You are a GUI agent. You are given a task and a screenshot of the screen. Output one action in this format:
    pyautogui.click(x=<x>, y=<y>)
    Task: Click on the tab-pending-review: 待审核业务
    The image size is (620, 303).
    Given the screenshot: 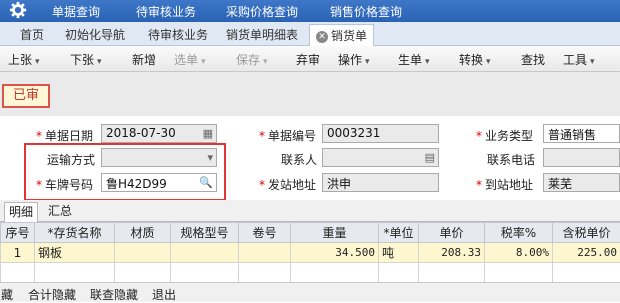 What is the action you would take?
    pyautogui.click(x=178, y=36)
    